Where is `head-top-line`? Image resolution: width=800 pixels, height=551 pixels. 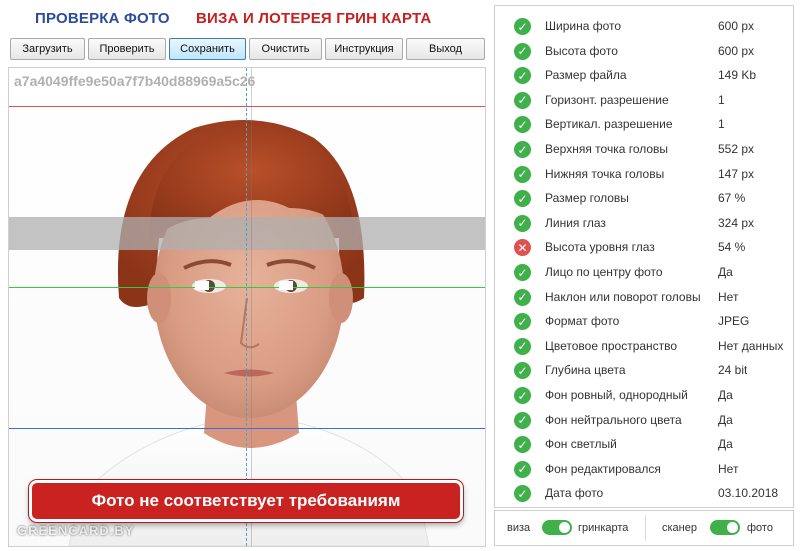
head-top-line is located at coordinates (247, 106).